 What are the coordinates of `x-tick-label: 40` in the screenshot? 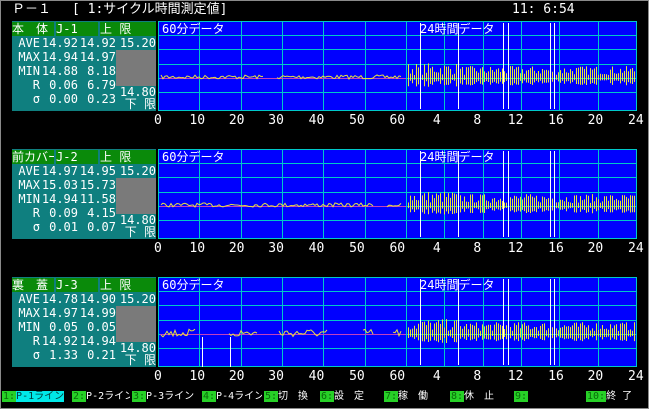 It's located at (316, 120).